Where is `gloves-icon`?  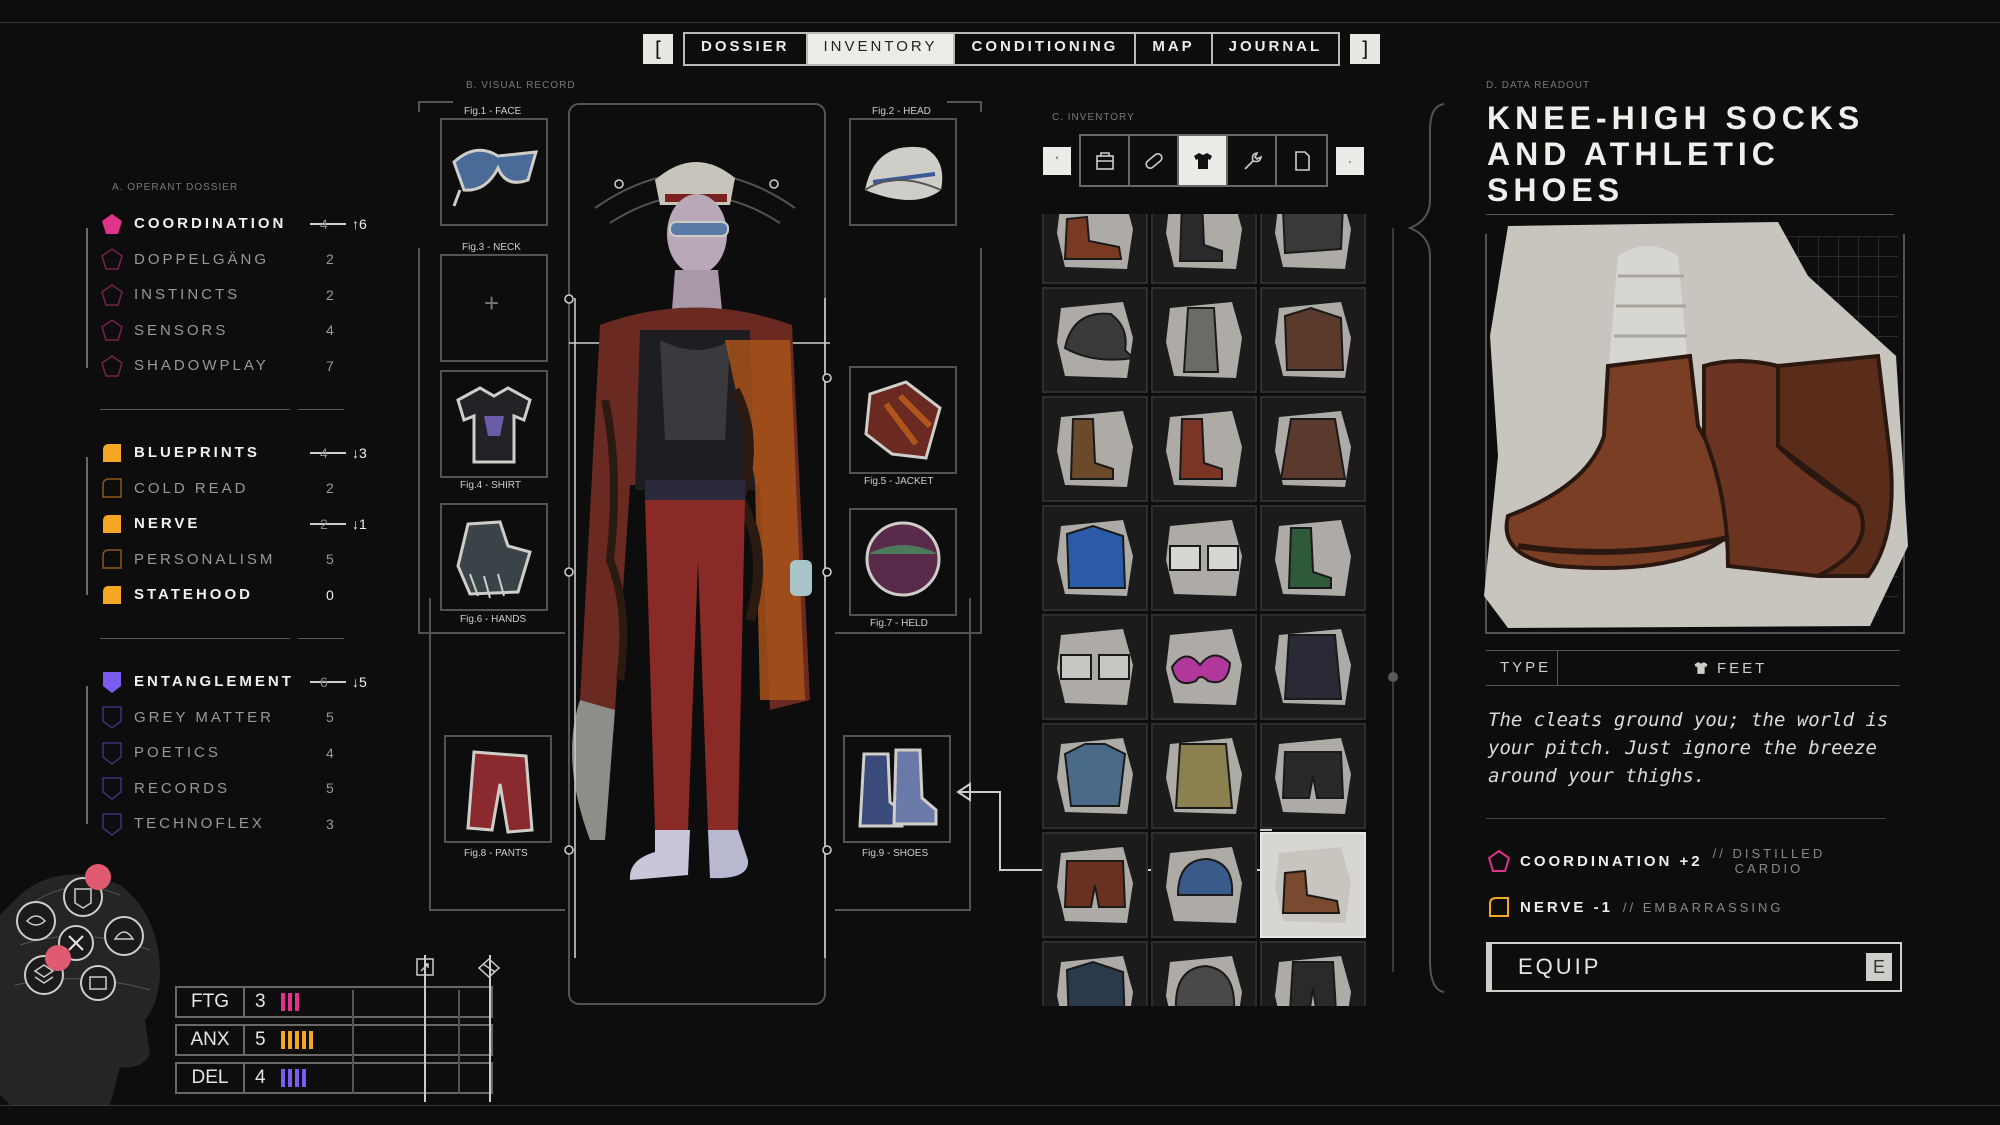 gloves-icon is located at coordinates (494, 559).